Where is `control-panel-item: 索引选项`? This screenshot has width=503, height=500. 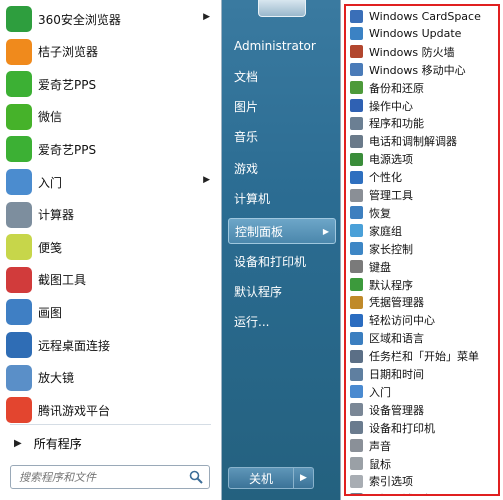
control-panel-item: 索引选项 is located at coordinates (422, 481).